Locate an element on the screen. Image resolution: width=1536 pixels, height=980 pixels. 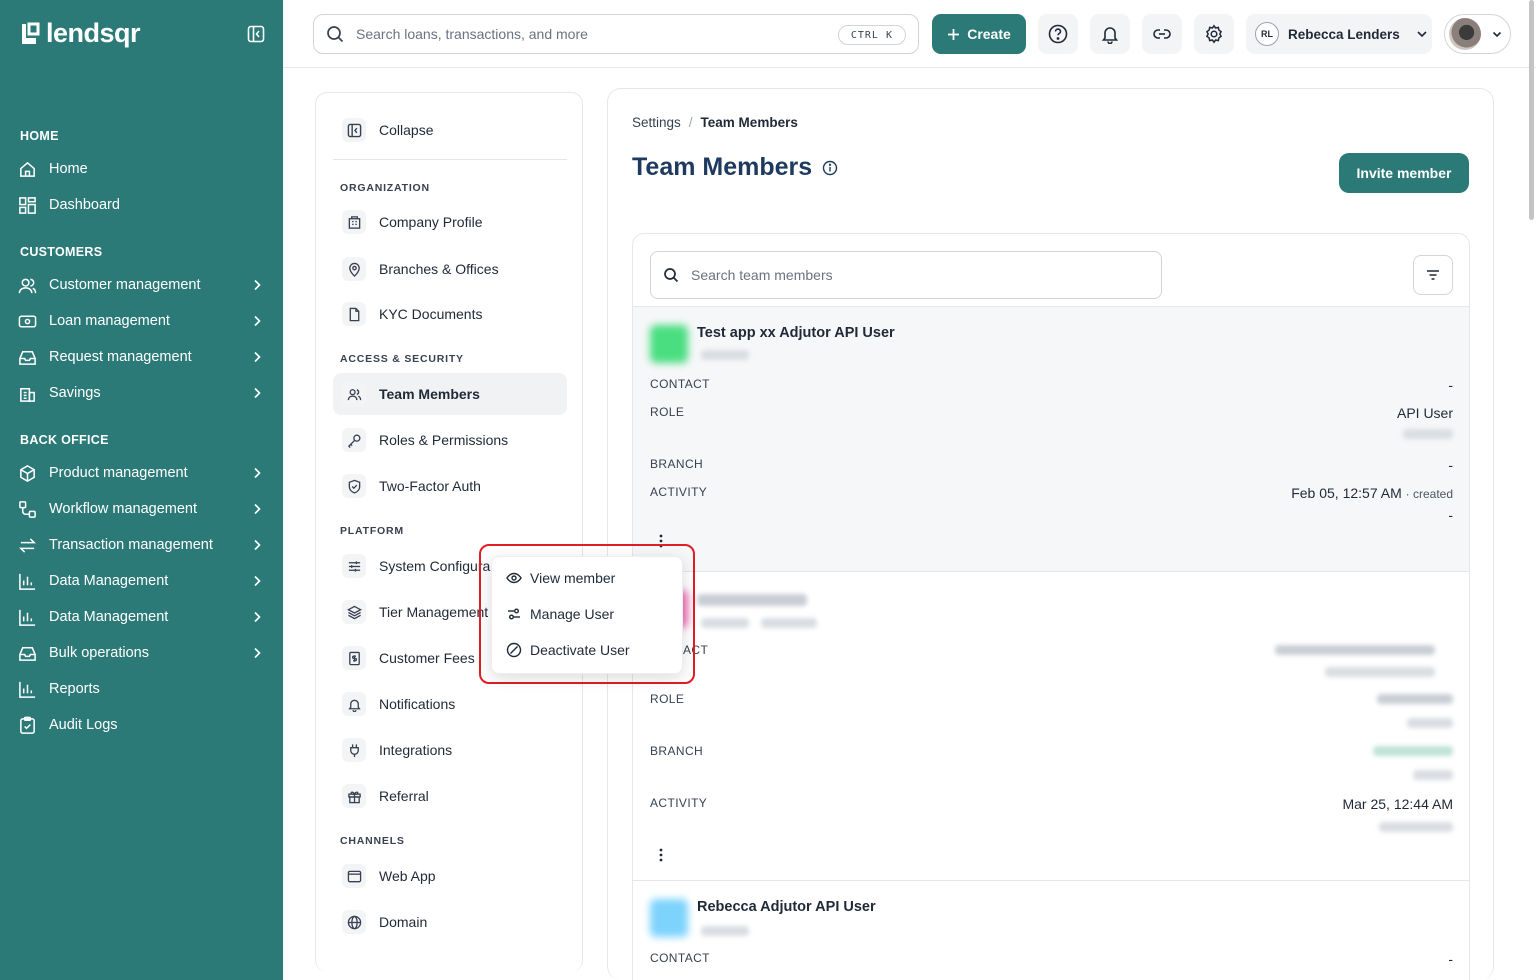
workflow-icon is located at coordinates (27, 509).